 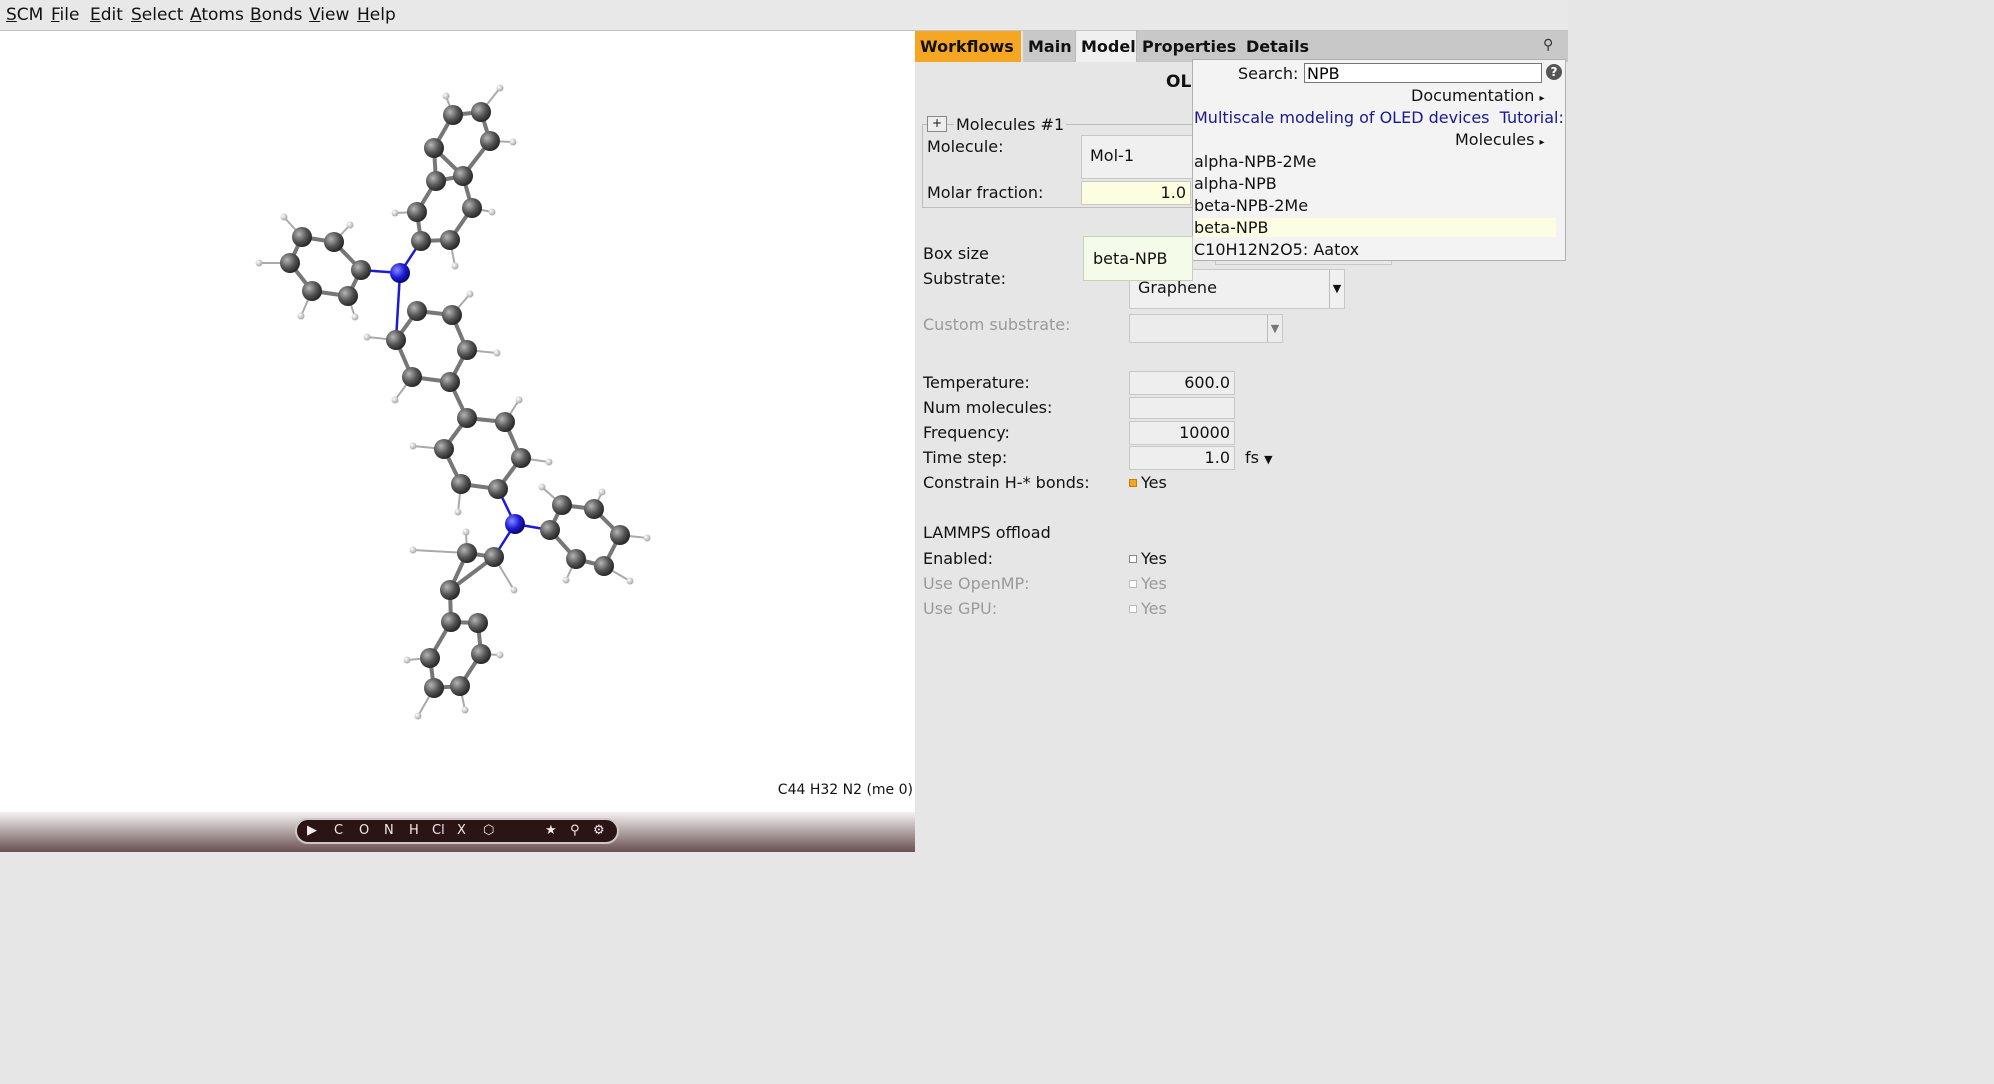 What do you see at coordinates (1276, 249) in the screenshot?
I see `result-item: C10H12N2O5: Aatox` at bounding box center [1276, 249].